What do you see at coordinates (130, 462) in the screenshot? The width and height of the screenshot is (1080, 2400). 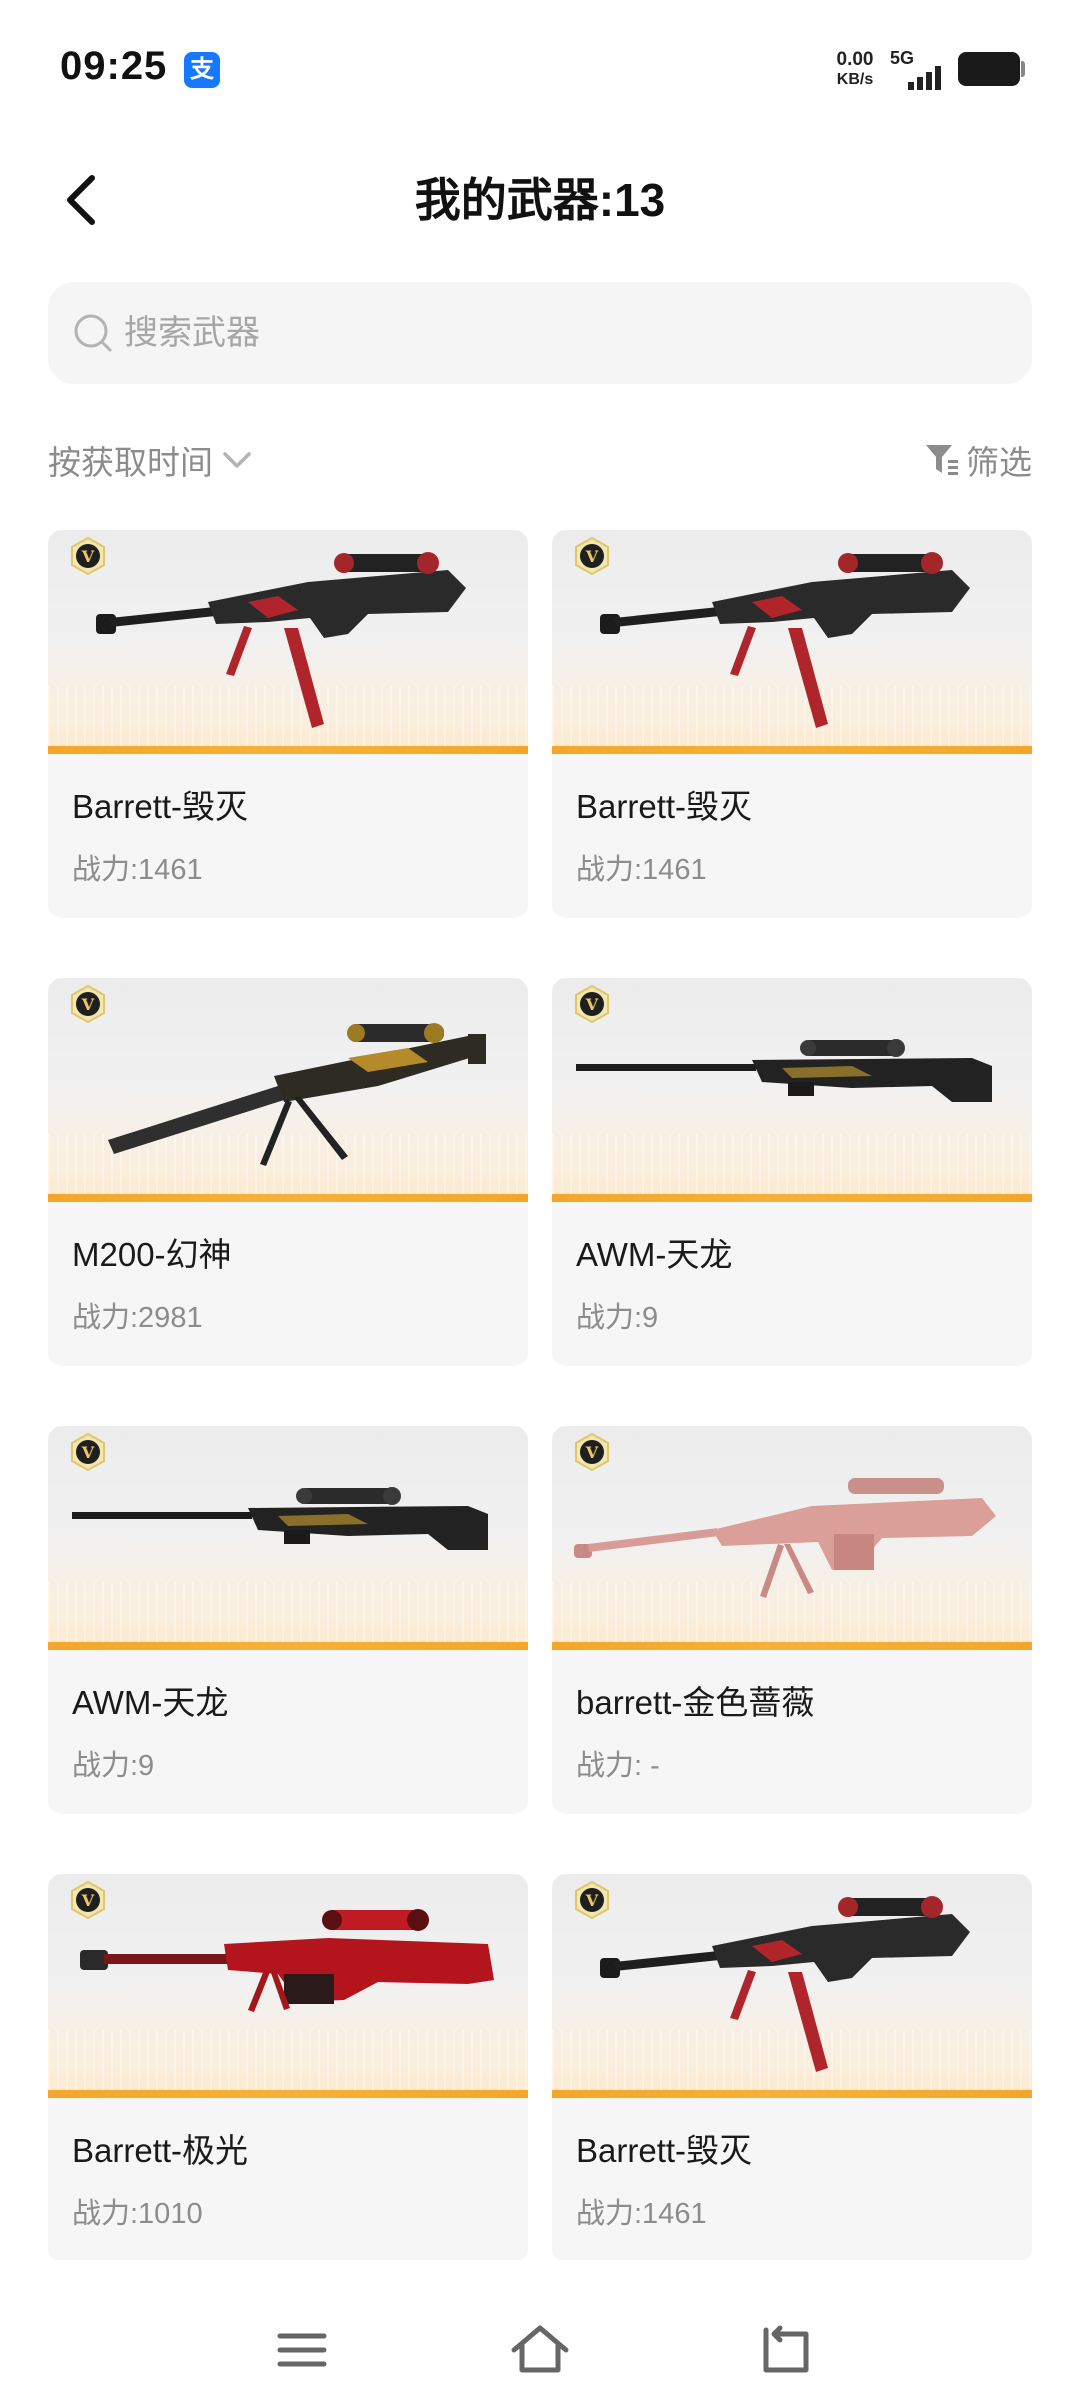 I see `sort-label: 按获取时间` at bounding box center [130, 462].